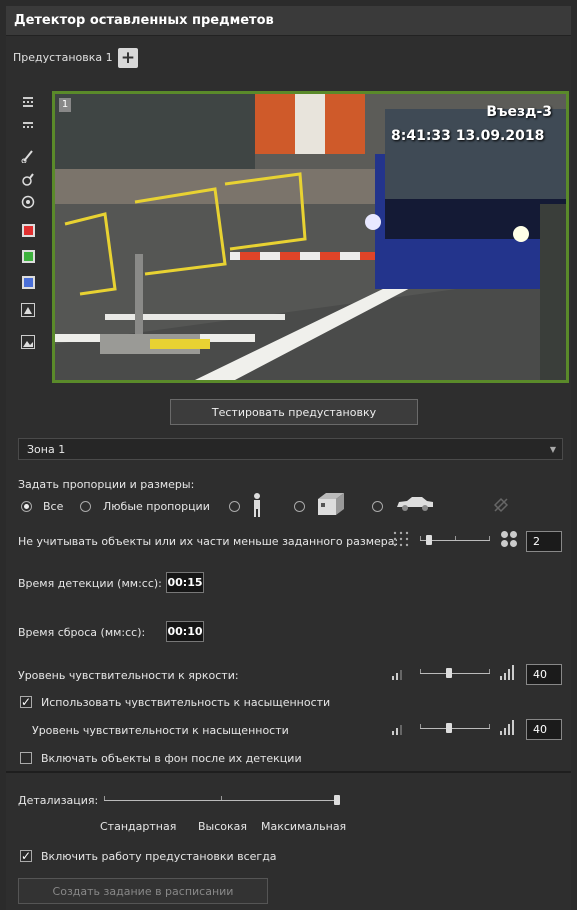 Image resolution: width=577 pixels, height=910 pixels. I want to click on image-icon, so click(28, 342).